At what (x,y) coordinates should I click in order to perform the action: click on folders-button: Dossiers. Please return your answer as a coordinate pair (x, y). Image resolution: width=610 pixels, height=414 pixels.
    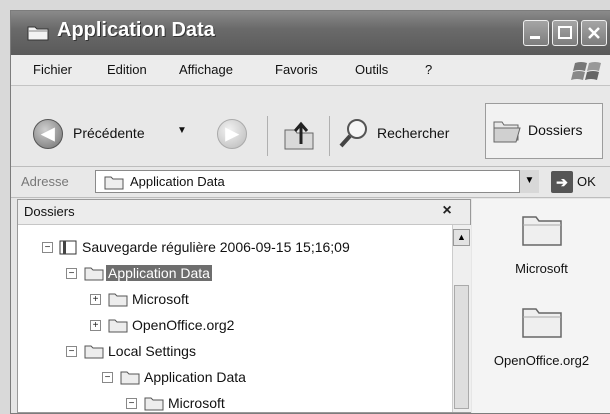
    Looking at the image, I should click on (544, 131).